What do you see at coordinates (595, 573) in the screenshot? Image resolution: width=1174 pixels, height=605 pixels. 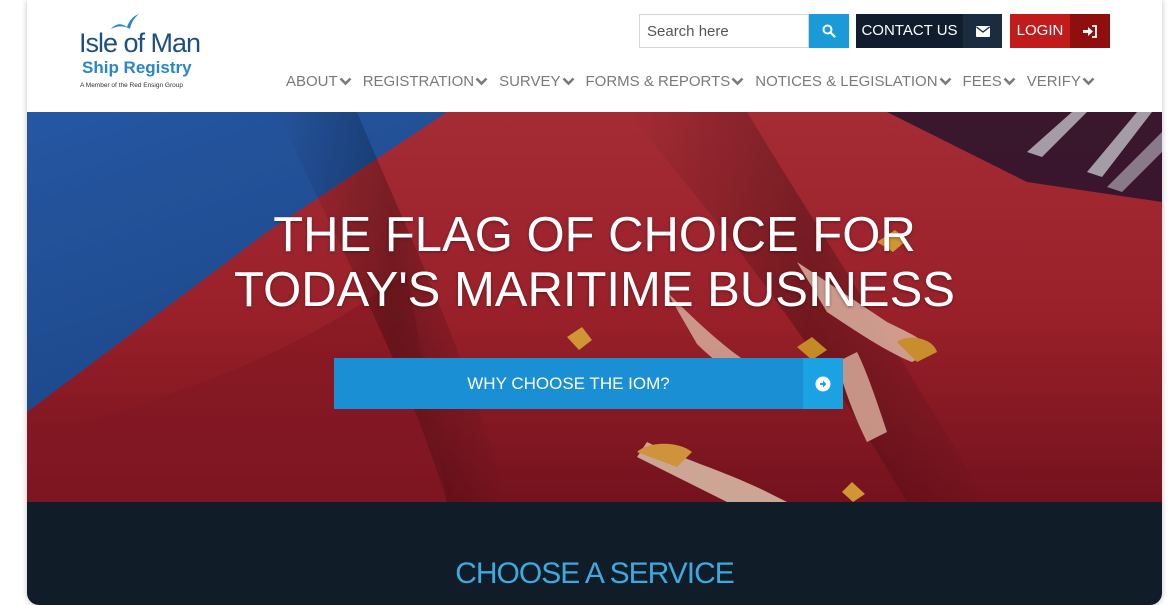 I see `section-title: CHOOSE A SERVICE` at bounding box center [595, 573].